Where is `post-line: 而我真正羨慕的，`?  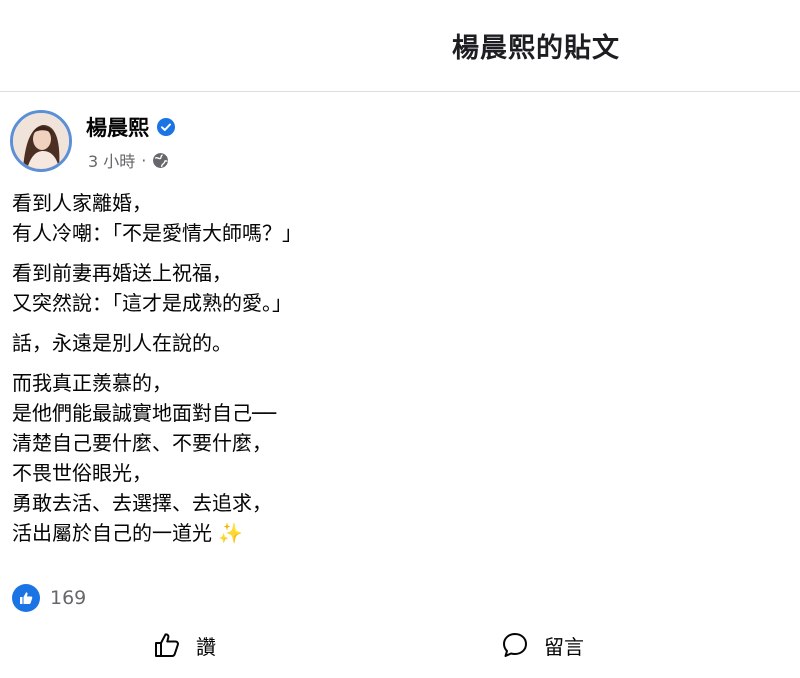 post-line: 而我真正羨慕的， is located at coordinates (92, 383).